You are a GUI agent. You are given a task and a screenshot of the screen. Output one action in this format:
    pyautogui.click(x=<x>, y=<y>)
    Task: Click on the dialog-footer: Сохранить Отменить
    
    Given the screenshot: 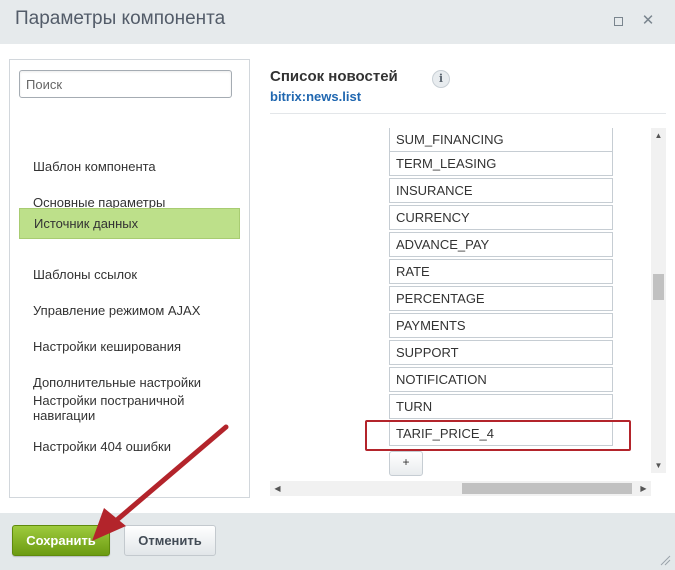 What is the action you would take?
    pyautogui.click(x=337, y=541)
    